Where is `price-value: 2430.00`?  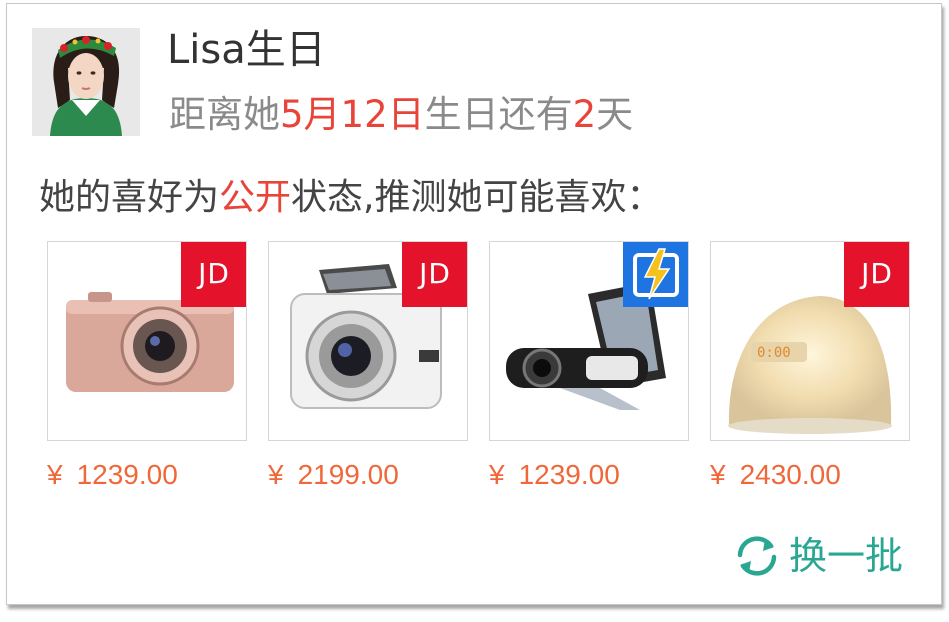
price-value: 2430.00 is located at coordinates (790, 474).